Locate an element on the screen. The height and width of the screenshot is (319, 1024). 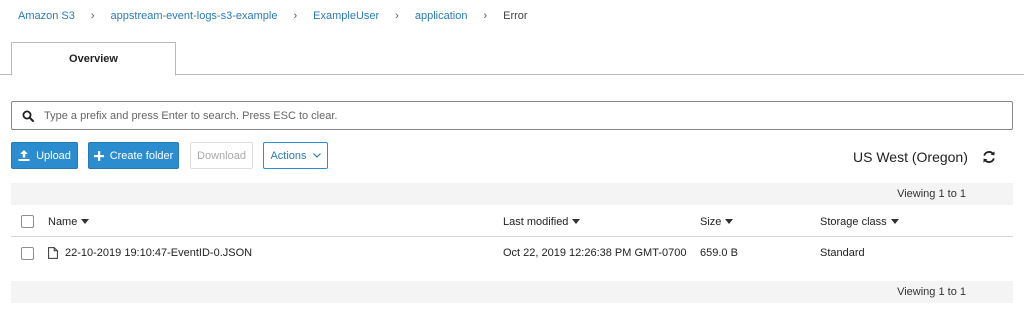
breadcrumb-amazon-s3: Amazon S3 is located at coordinates (46, 16).